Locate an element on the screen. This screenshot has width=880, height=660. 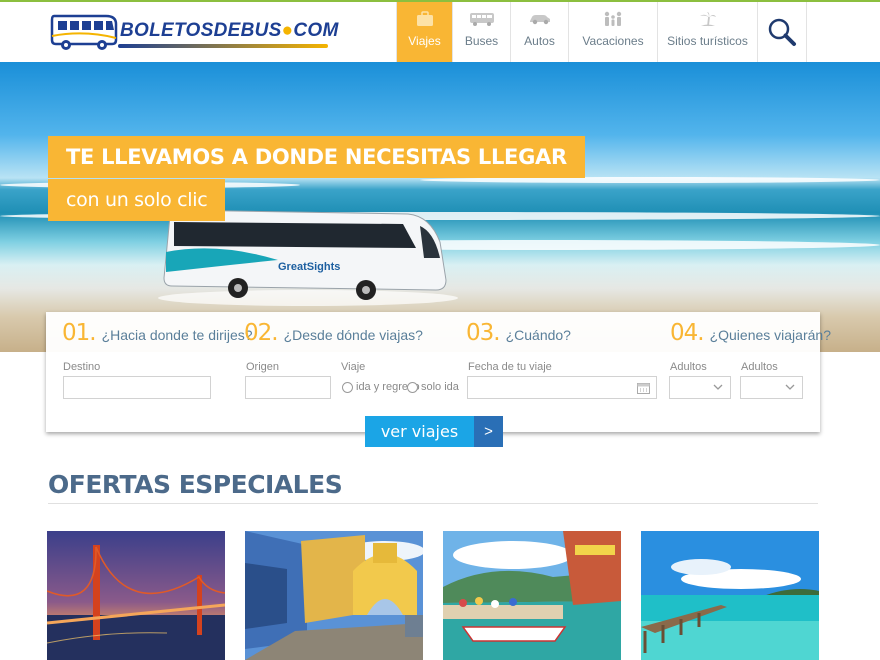
nav-item-label: Autos is located at coordinates (539, 41).